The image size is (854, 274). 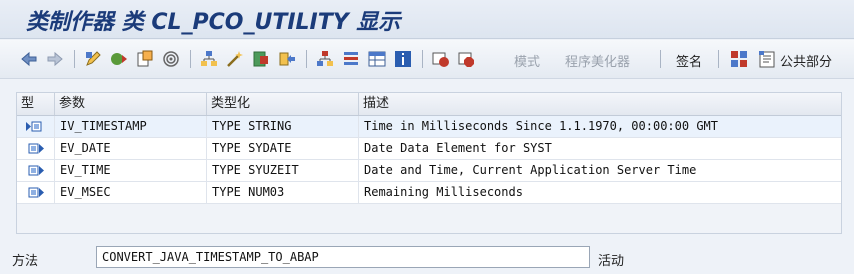 What do you see at coordinates (36, 104) in the screenshot?
I see `column-header-type: 型` at bounding box center [36, 104].